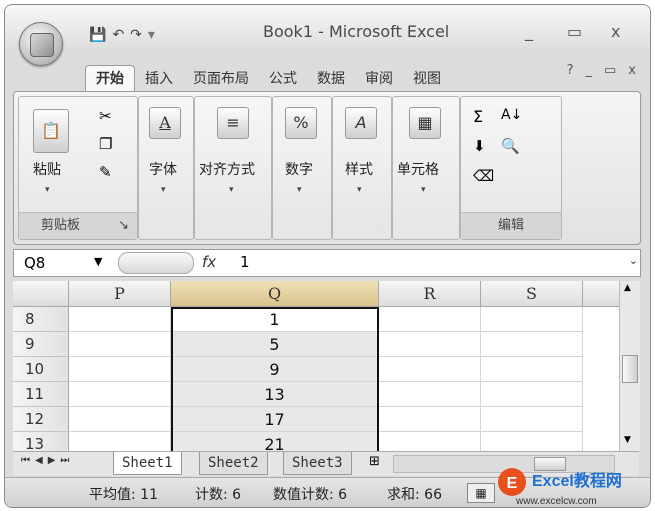 The image size is (655, 511). Describe the element at coordinates (47, 460) in the screenshot. I see `sheet-nav-icons: ⏮◀▶⏭` at that location.